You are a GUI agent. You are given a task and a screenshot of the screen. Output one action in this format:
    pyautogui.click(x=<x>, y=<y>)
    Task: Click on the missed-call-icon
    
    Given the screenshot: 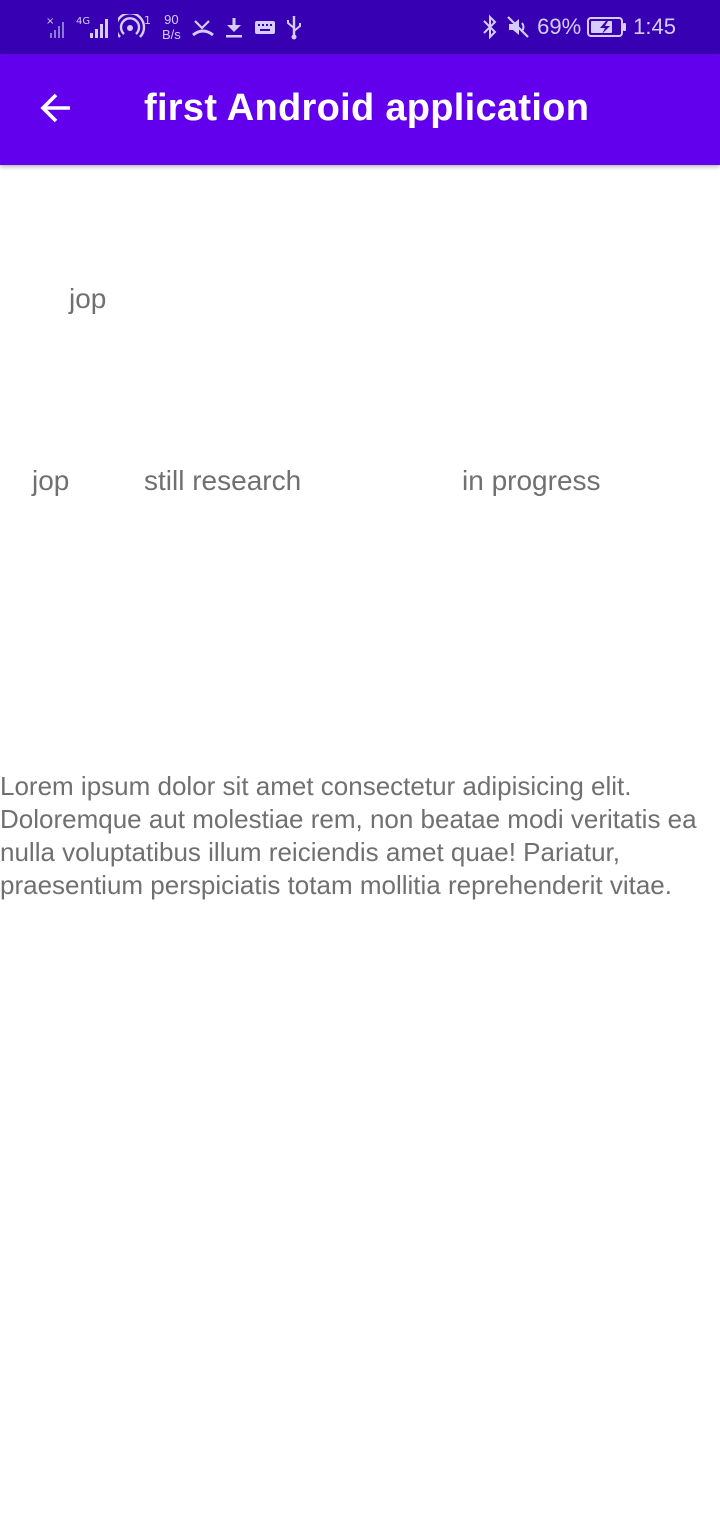 What is the action you would take?
    pyautogui.click(x=203, y=27)
    